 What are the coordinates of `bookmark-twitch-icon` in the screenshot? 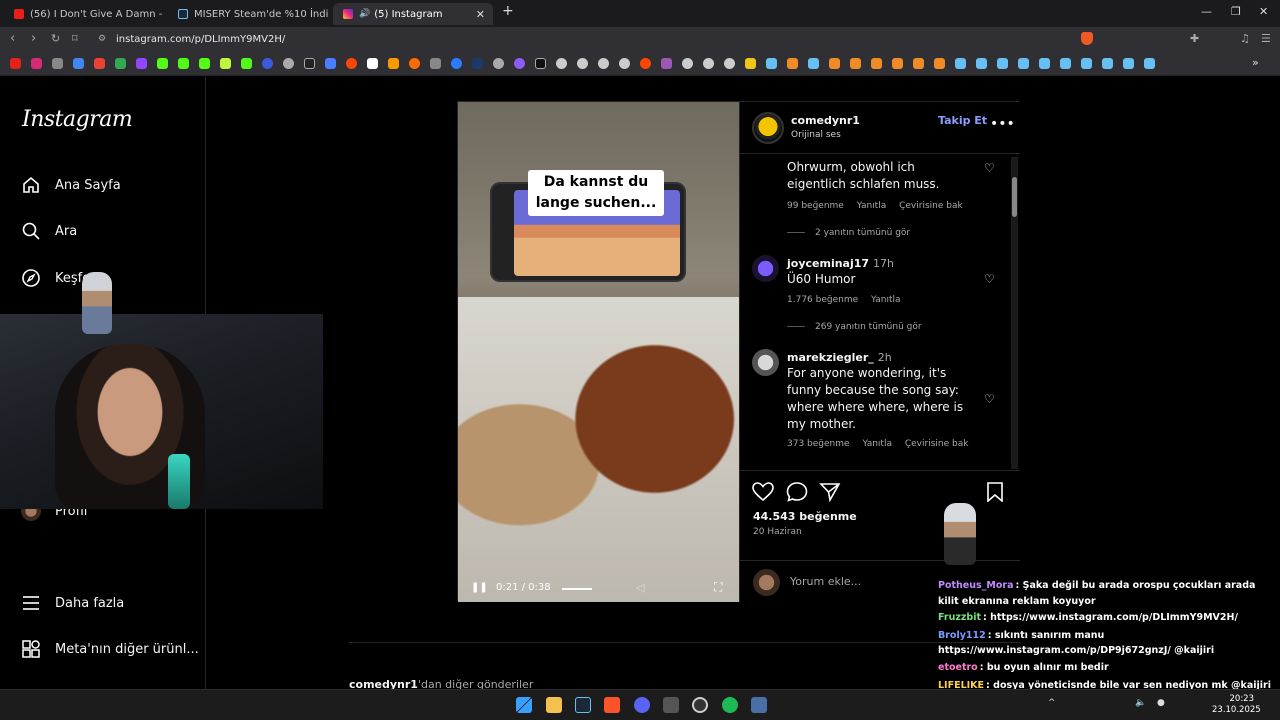 It's located at (141, 63).